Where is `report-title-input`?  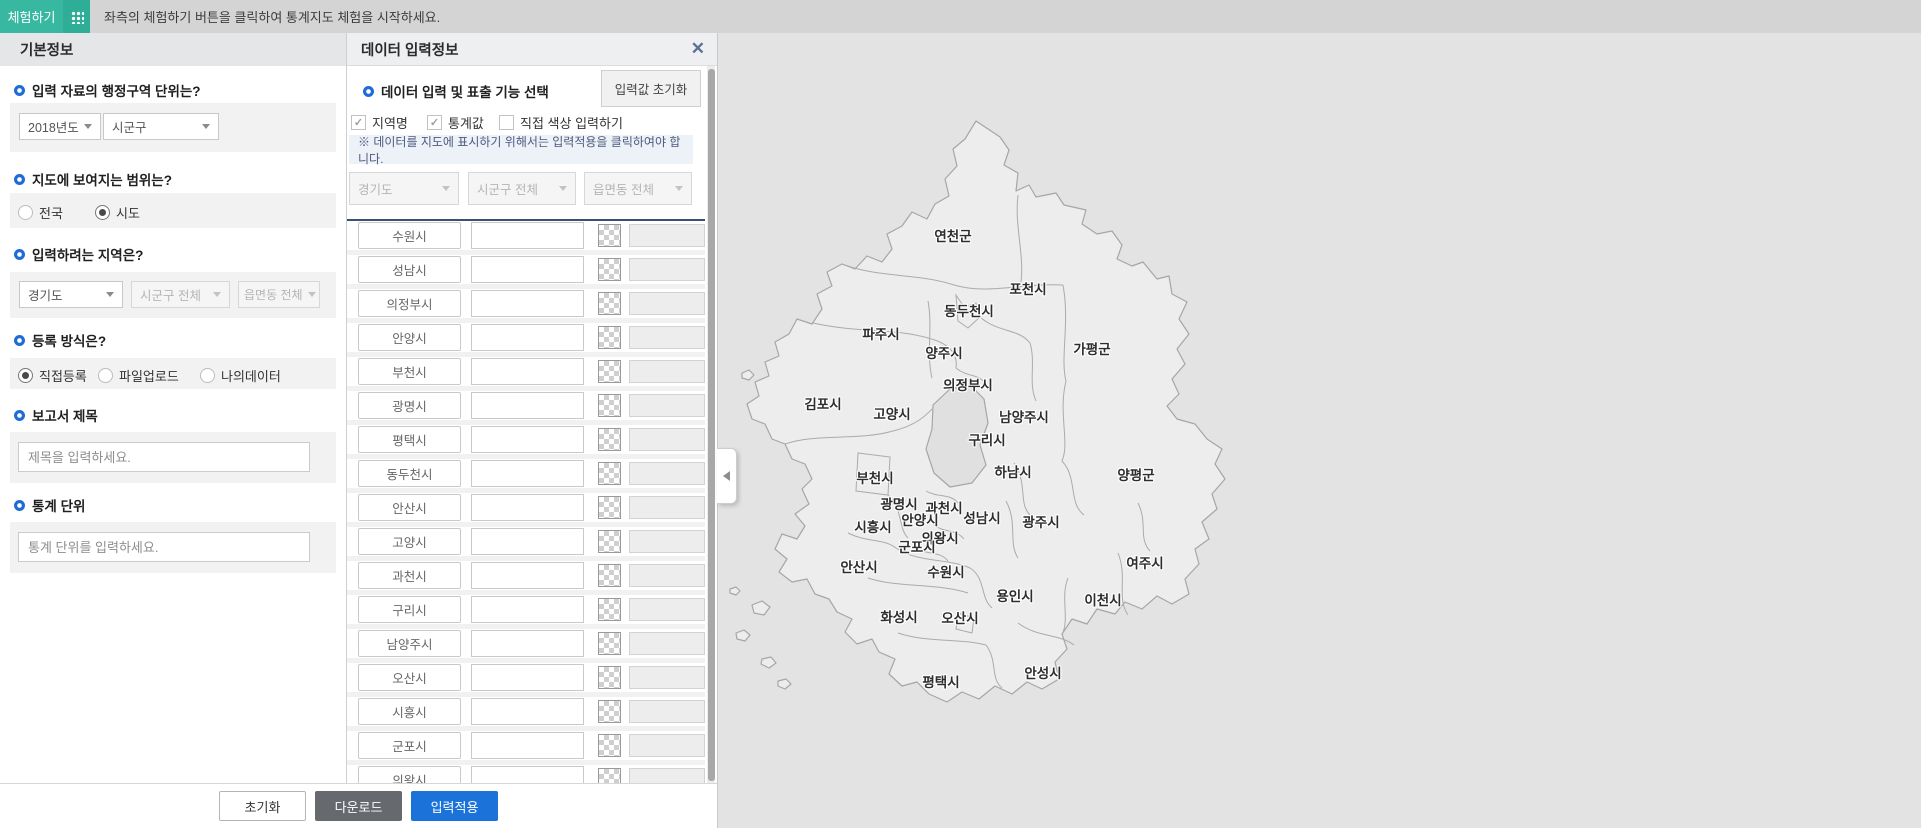 report-title-input is located at coordinates (164, 457).